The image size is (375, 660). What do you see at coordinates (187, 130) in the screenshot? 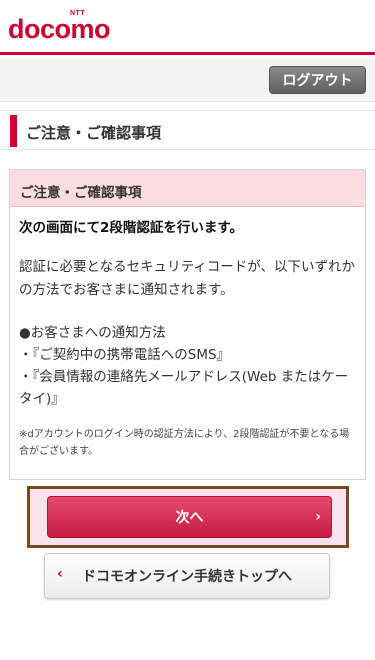
I see `page-title-section: ご注意・ご確認事項` at bounding box center [187, 130].